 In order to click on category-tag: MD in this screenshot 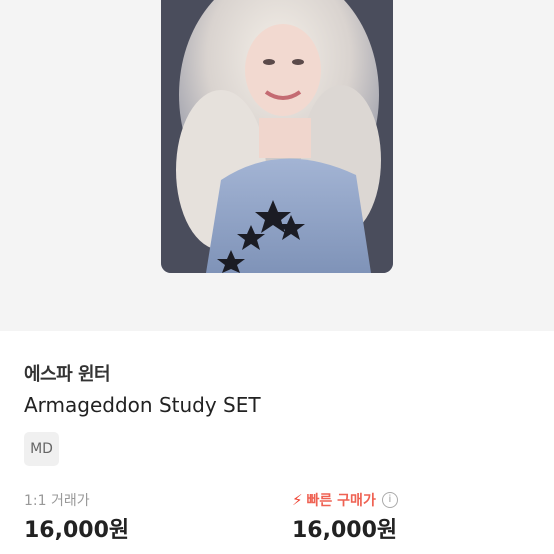, I will do `click(41, 449)`.